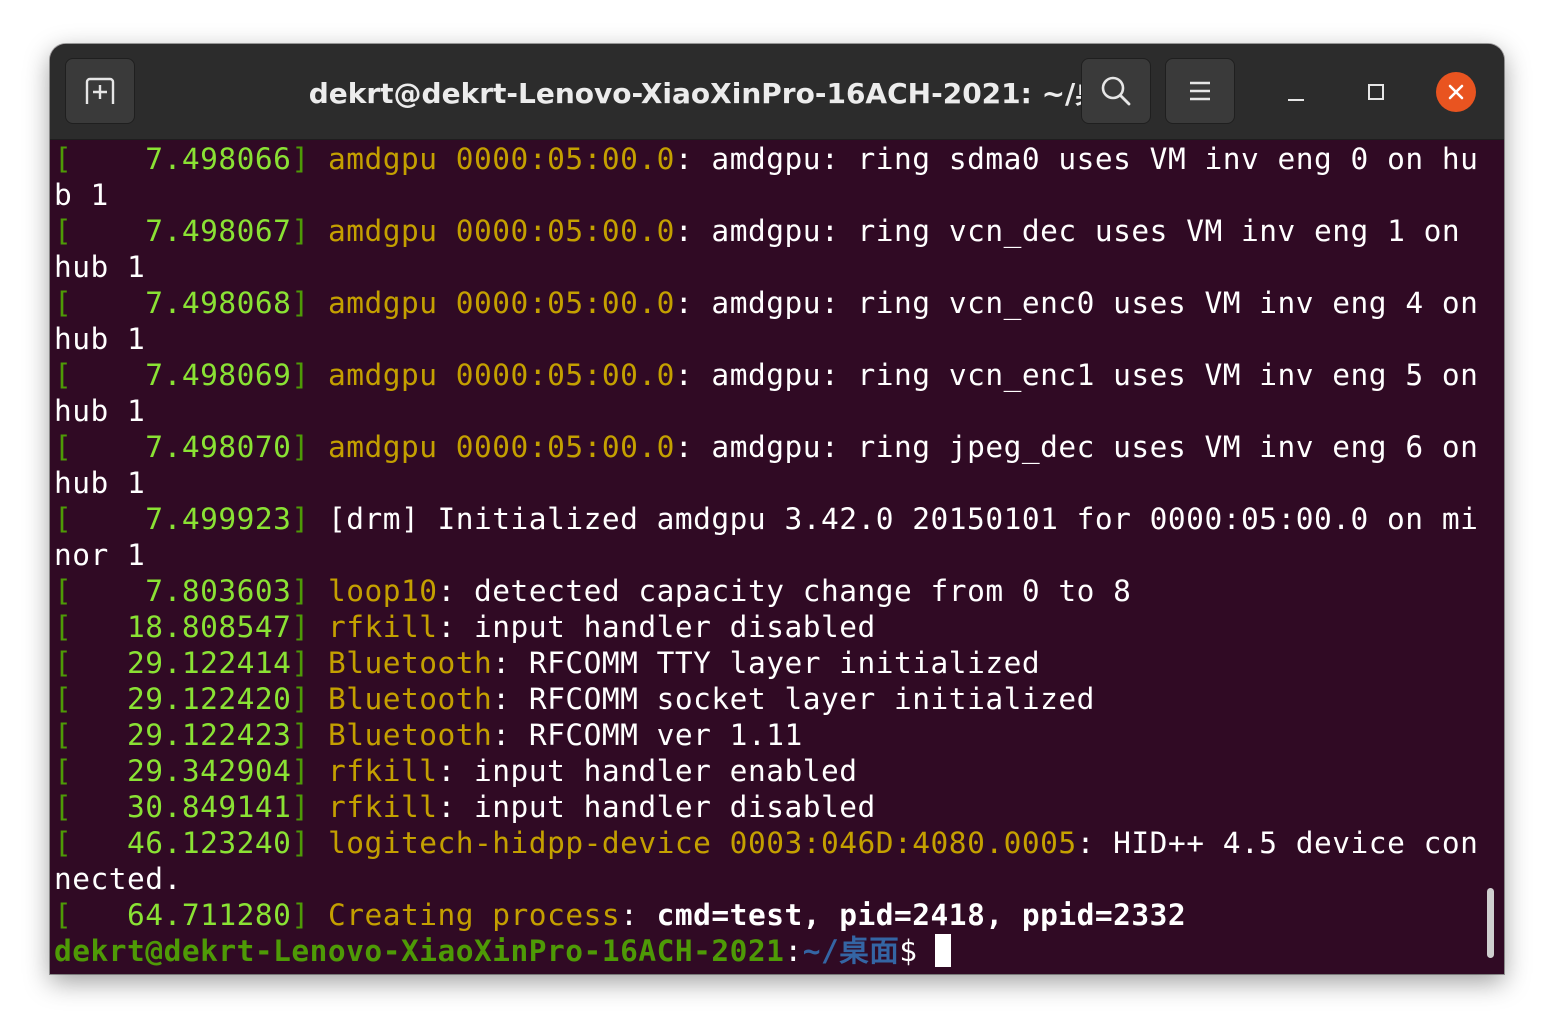 Image resolution: width=1554 pixels, height=1030 pixels. I want to click on search-button, so click(1116, 91).